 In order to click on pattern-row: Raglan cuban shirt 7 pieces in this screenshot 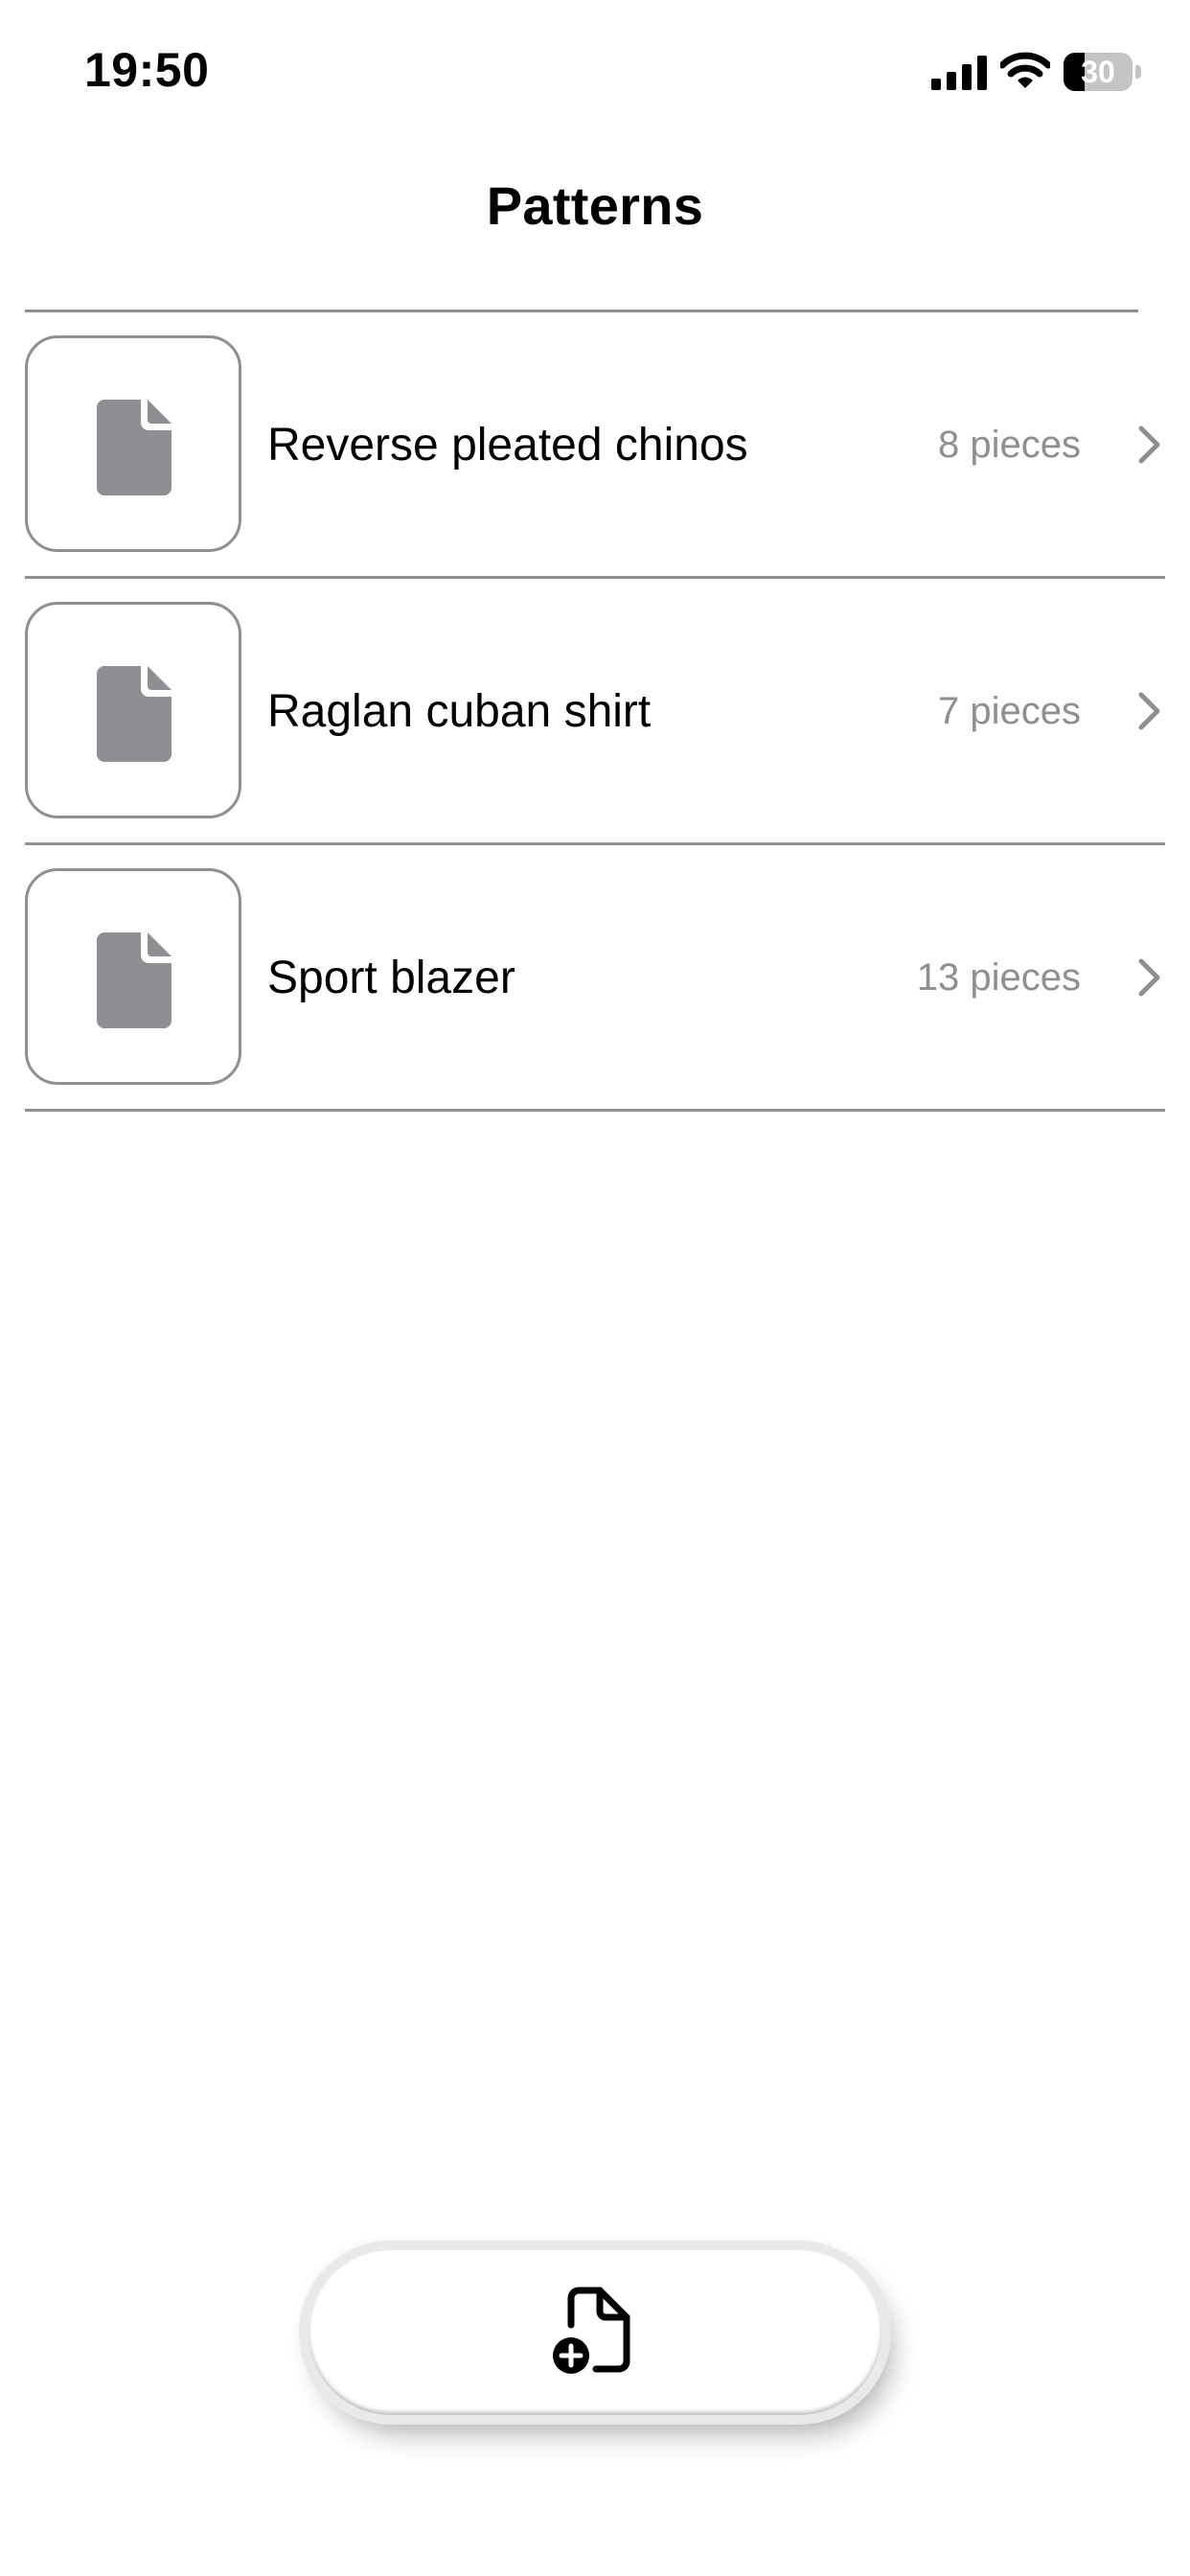, I will do `click(595, 712)`.